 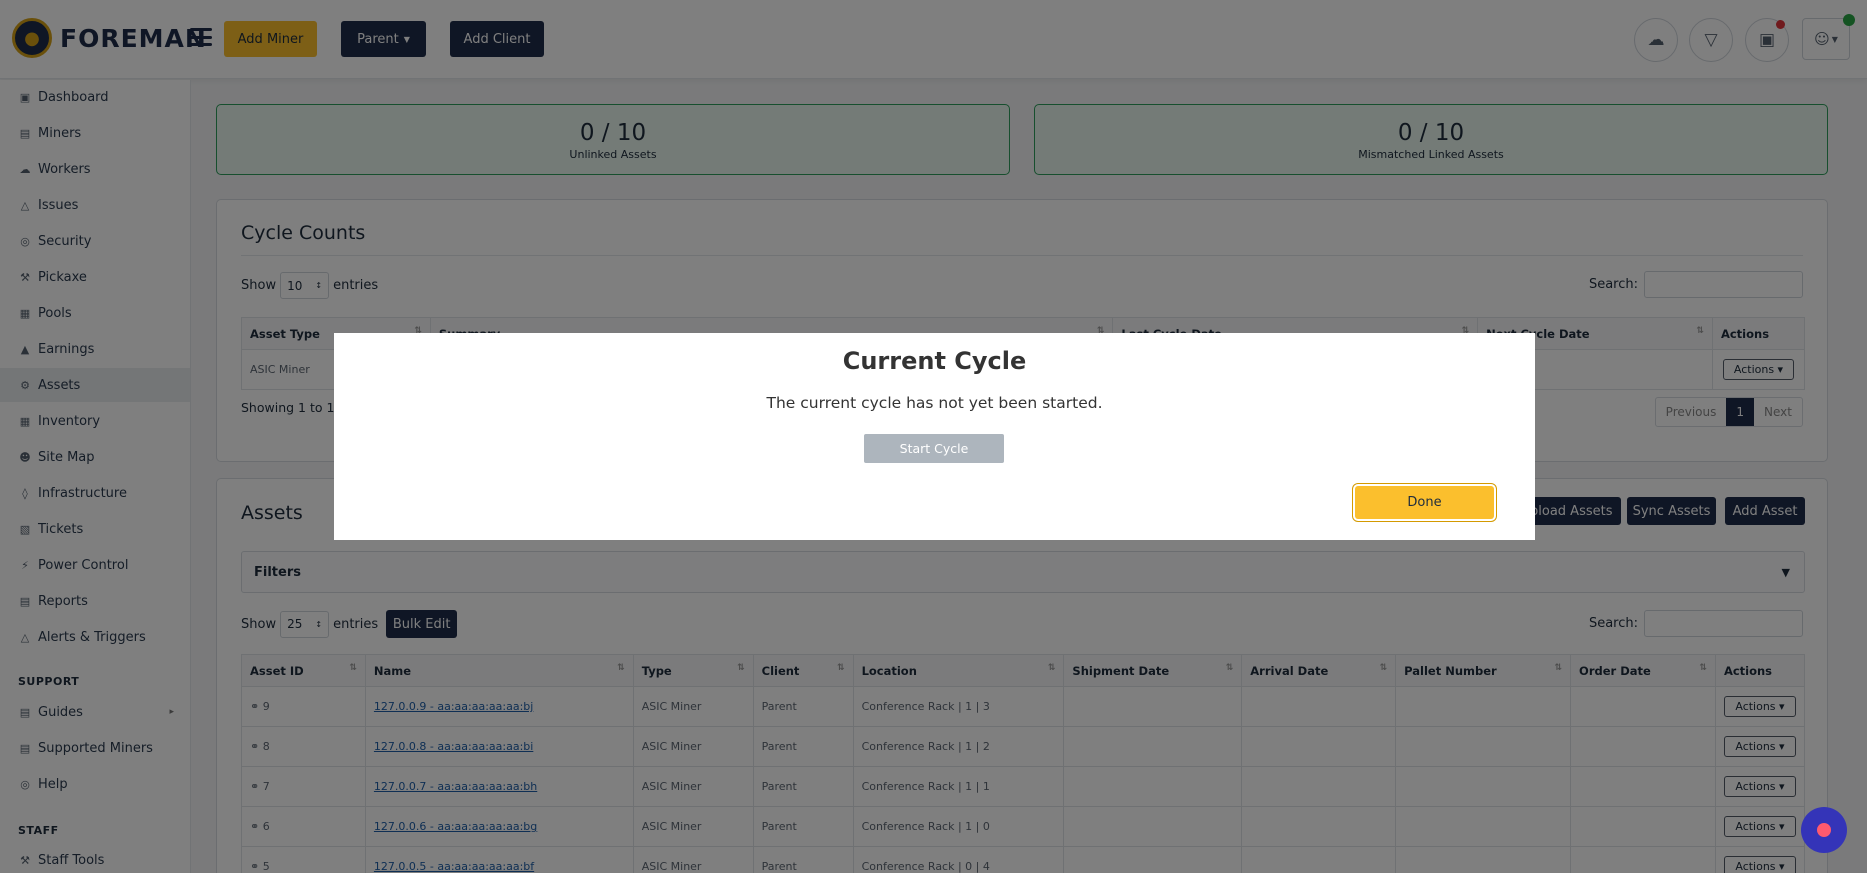 What do you see at coordinates (934, 361) in the screenshot?
I see `modal-title: Current Cycle` at bounding box center [934, 361].